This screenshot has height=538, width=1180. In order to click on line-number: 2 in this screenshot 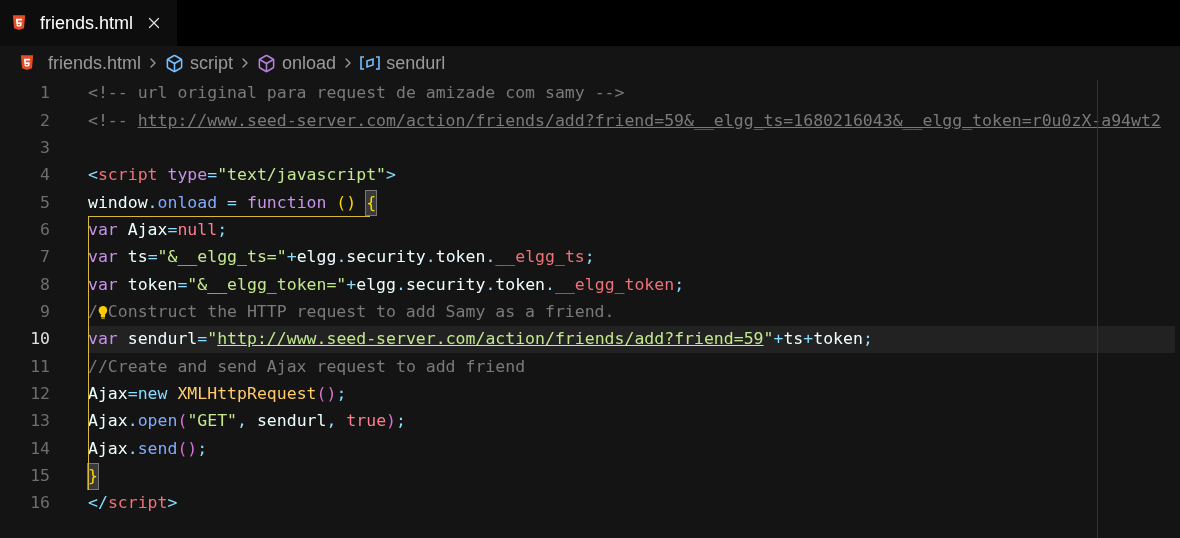, I will do `click(44, 120)`.